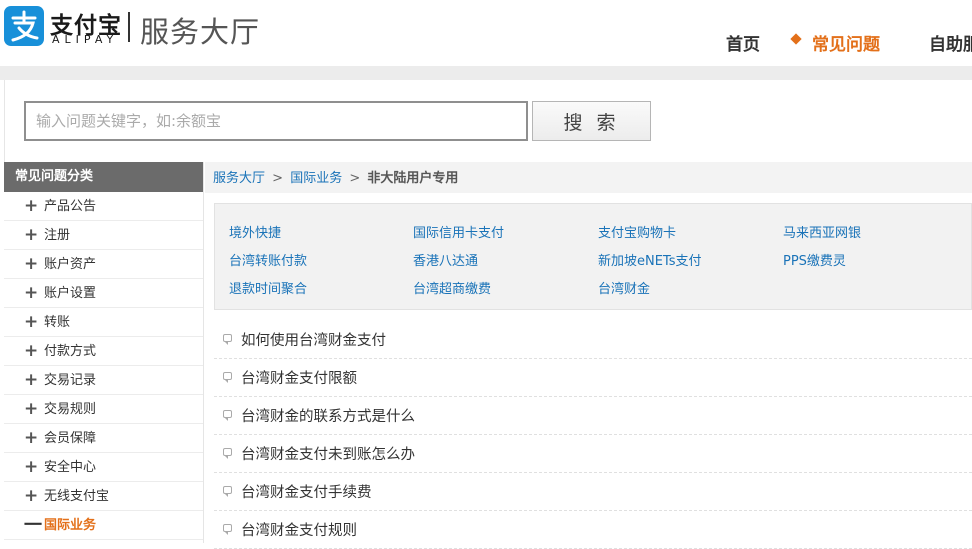 Image resolution: width=972 pixels, height=549 pixels. Describe the element at coordinates (70, 351) in the screenshot. I see `sidebar-item-label: 付款方式` at that location.